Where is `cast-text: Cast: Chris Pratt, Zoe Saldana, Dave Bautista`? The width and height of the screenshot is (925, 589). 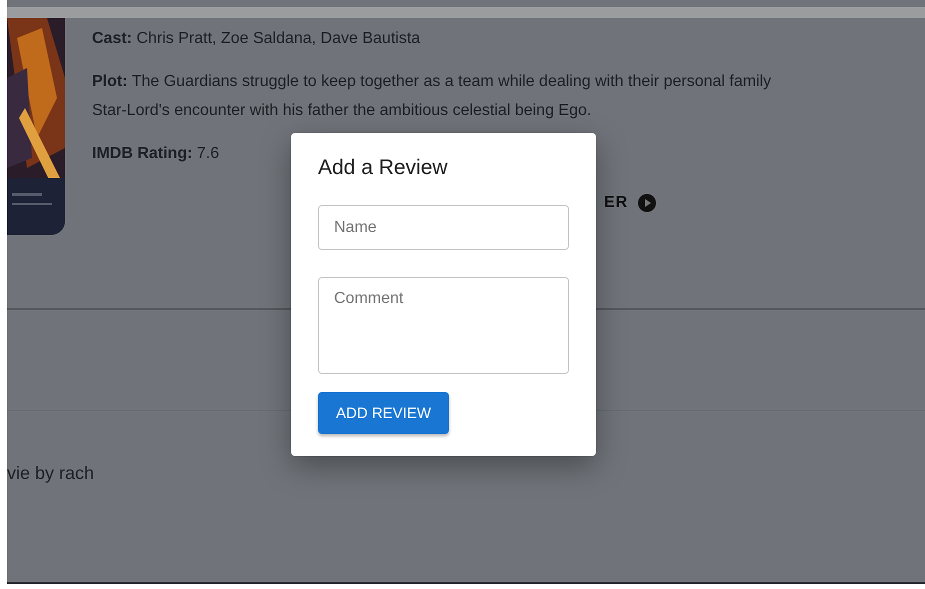
cast-text: Cast: Chris Pratt, Zoe Saldana, Dave Bautista is located at coordinates (256, 39).